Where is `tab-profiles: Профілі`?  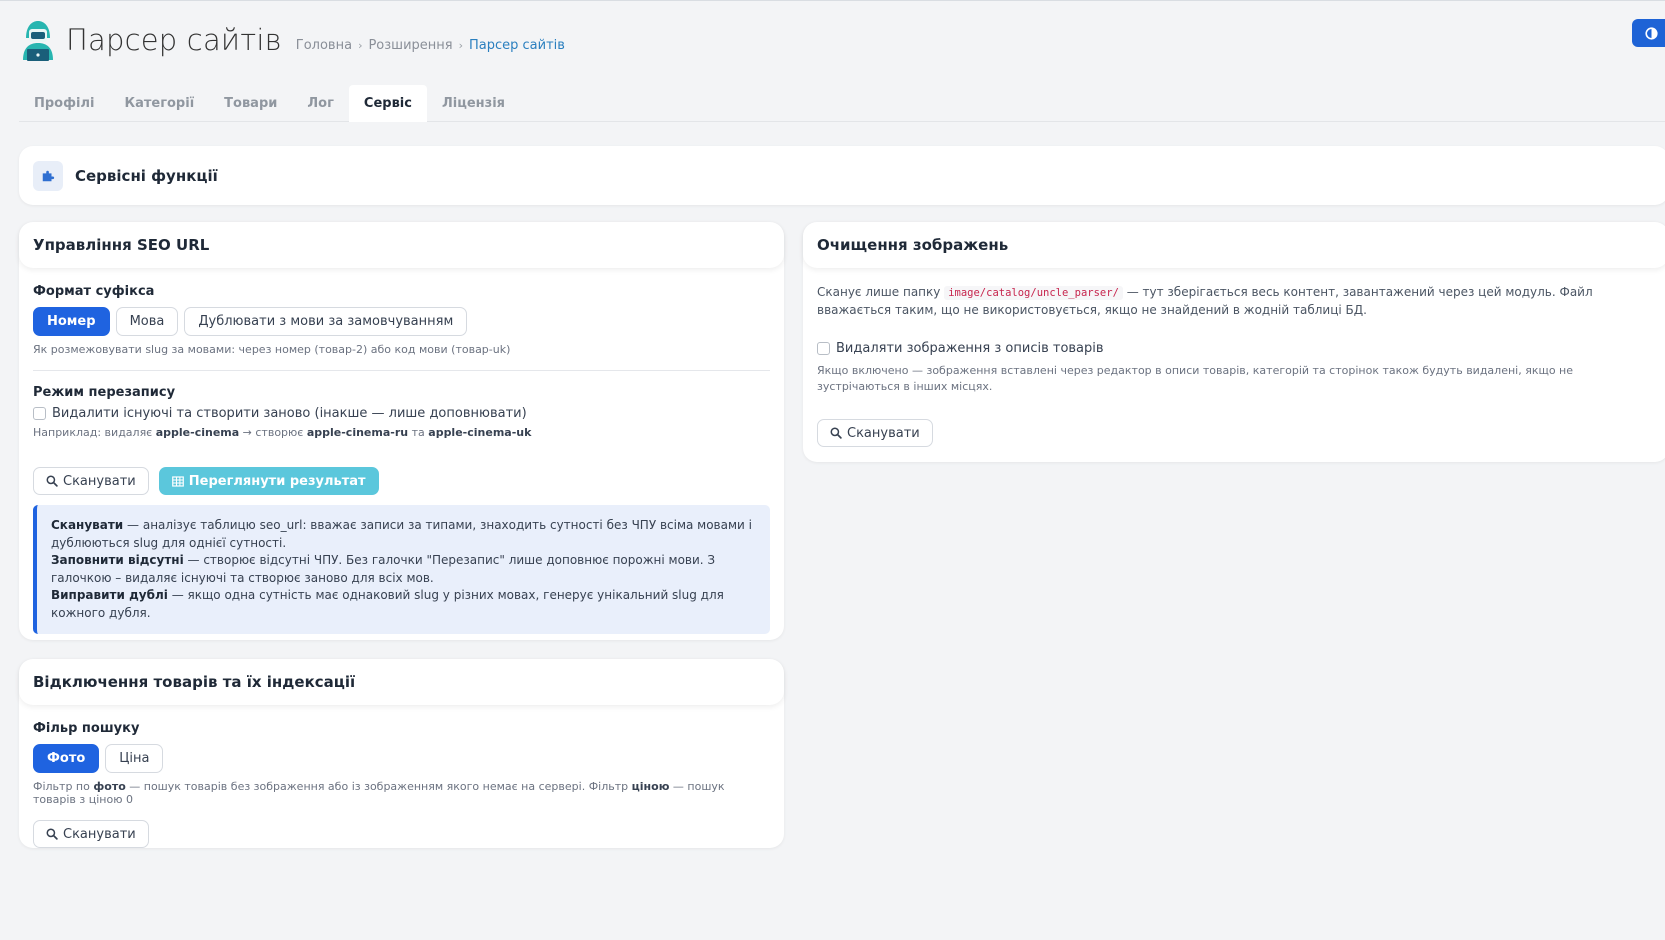
tab-profiles: Профілі is located at coordinates (64, 103).